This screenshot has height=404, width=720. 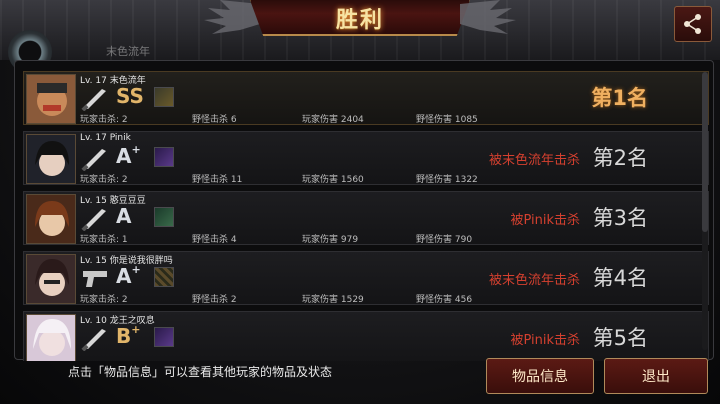 What do you see at coordinates (447, 120) in the screenshot?
I see `monster-damage: 野怪伤害 1085` at bounding box center [447, 120].